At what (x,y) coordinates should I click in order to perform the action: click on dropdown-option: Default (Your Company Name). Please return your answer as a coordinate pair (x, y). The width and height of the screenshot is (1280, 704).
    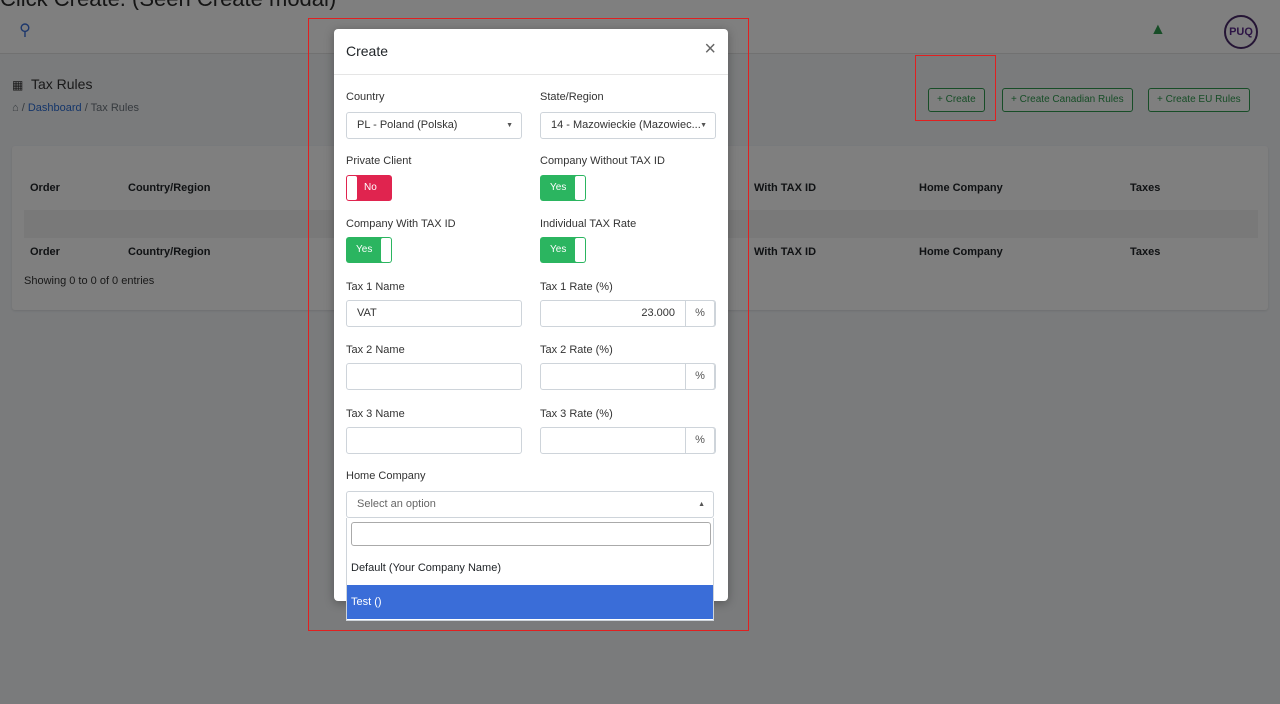
    Looking at the image, I should click on (530, 568).